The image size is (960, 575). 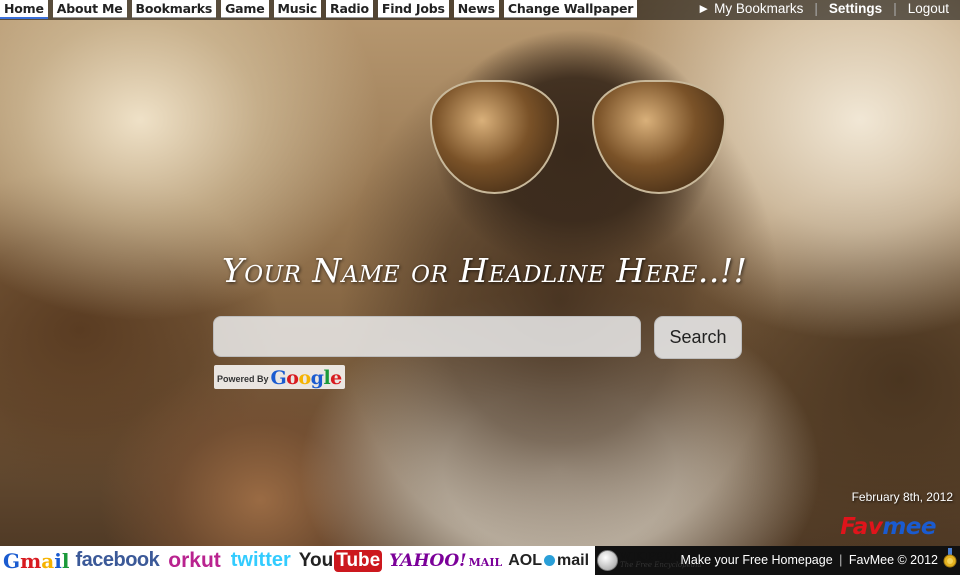 I want to click on aol-label: AOL, so click(x=525, y=560).